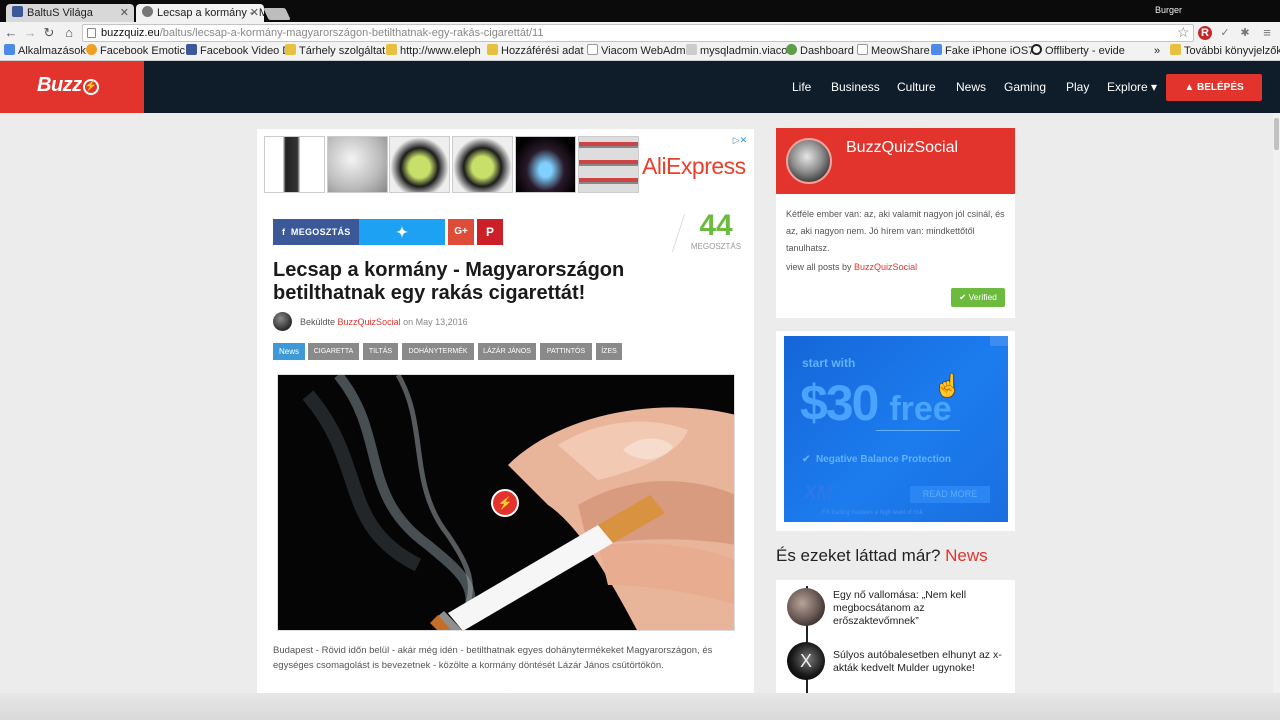 Image resolution: width=1280 pixels, height=720 pixels. Describe the element at coordinates (740, 140) in the screenshot. I see `ad-close-icon: ▷✕` at that location.